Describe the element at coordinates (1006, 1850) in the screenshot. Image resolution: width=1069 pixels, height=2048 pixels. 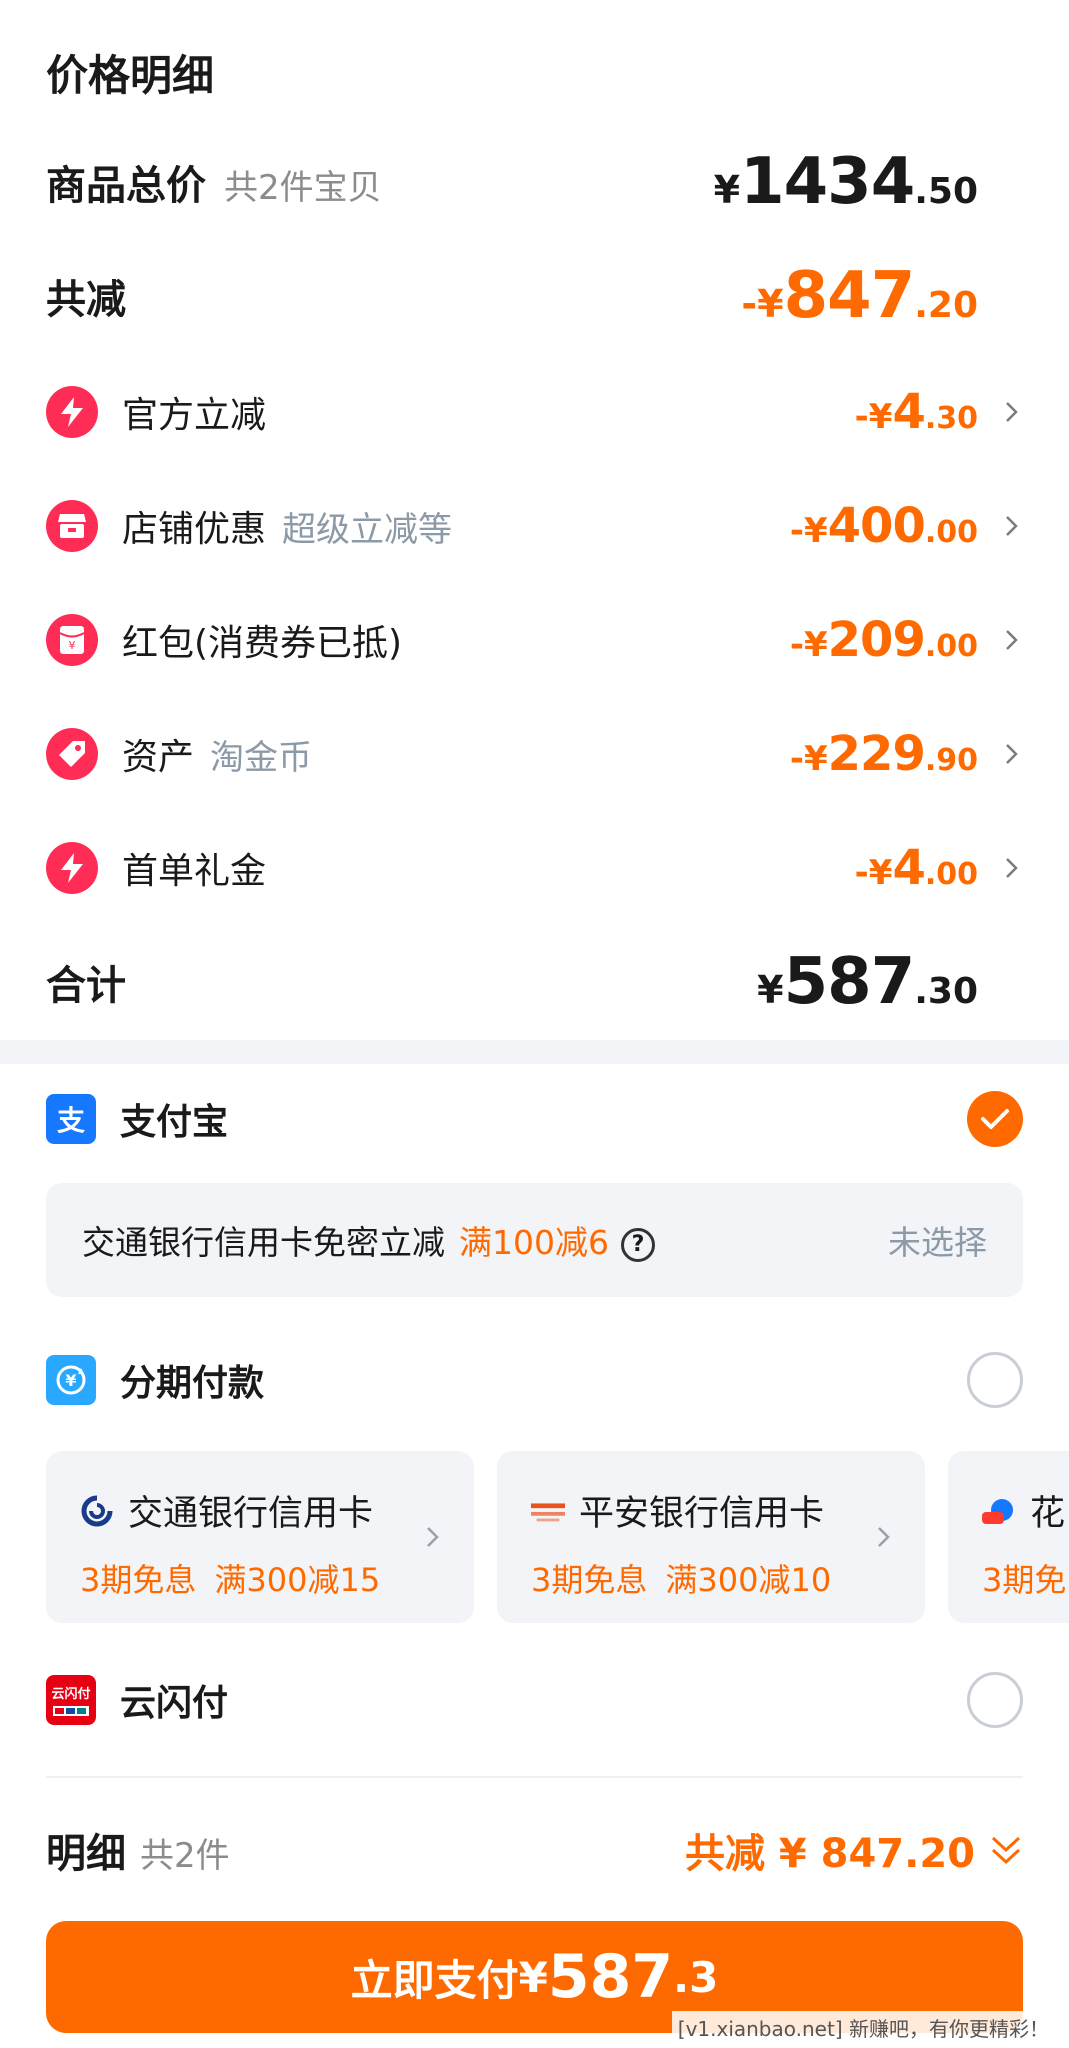
I see `double-chevron-down-icon` at that location.